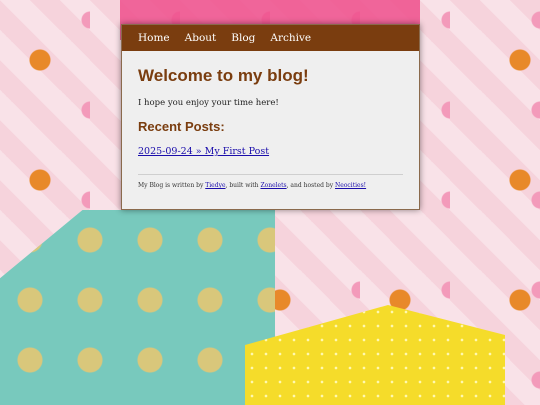 This screenshot has width=540, height=405. Describe the element at coordinates (311, 185) in the screenshot. I see `footer-text: , and hosted by` at that location.